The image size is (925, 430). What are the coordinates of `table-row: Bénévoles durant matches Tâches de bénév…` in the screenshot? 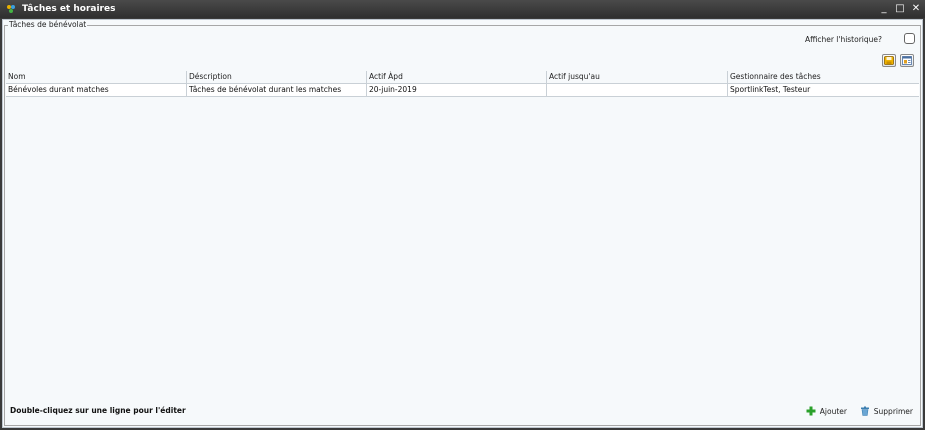 It's located at (462, 90).